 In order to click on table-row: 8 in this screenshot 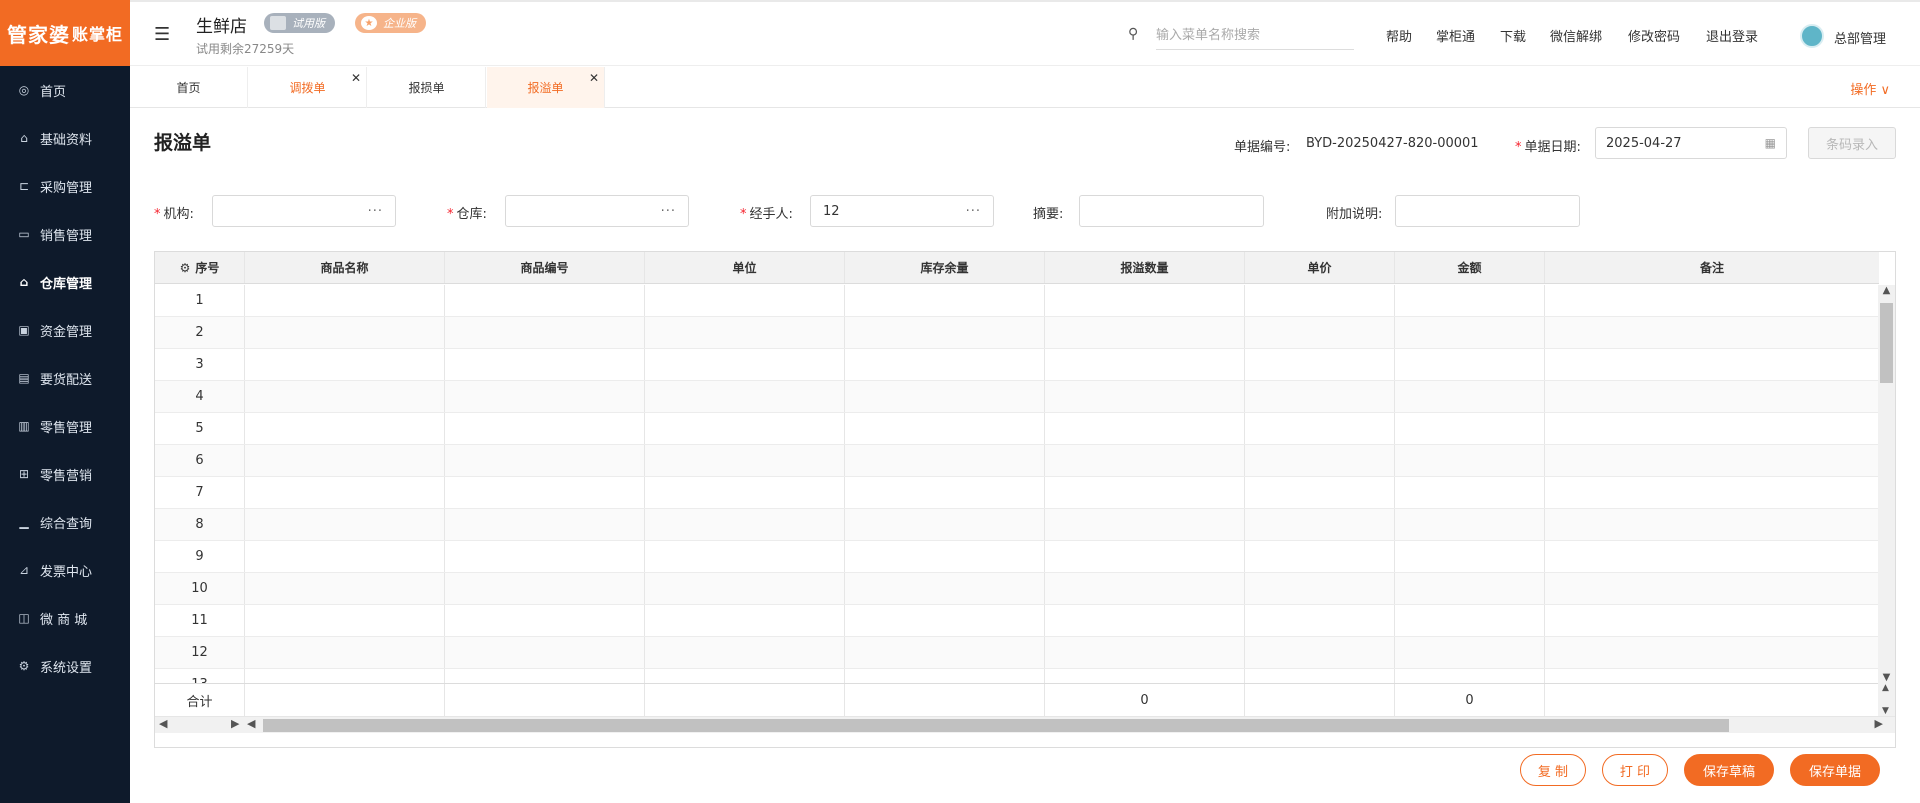, I will do `click(1017, 525)`.